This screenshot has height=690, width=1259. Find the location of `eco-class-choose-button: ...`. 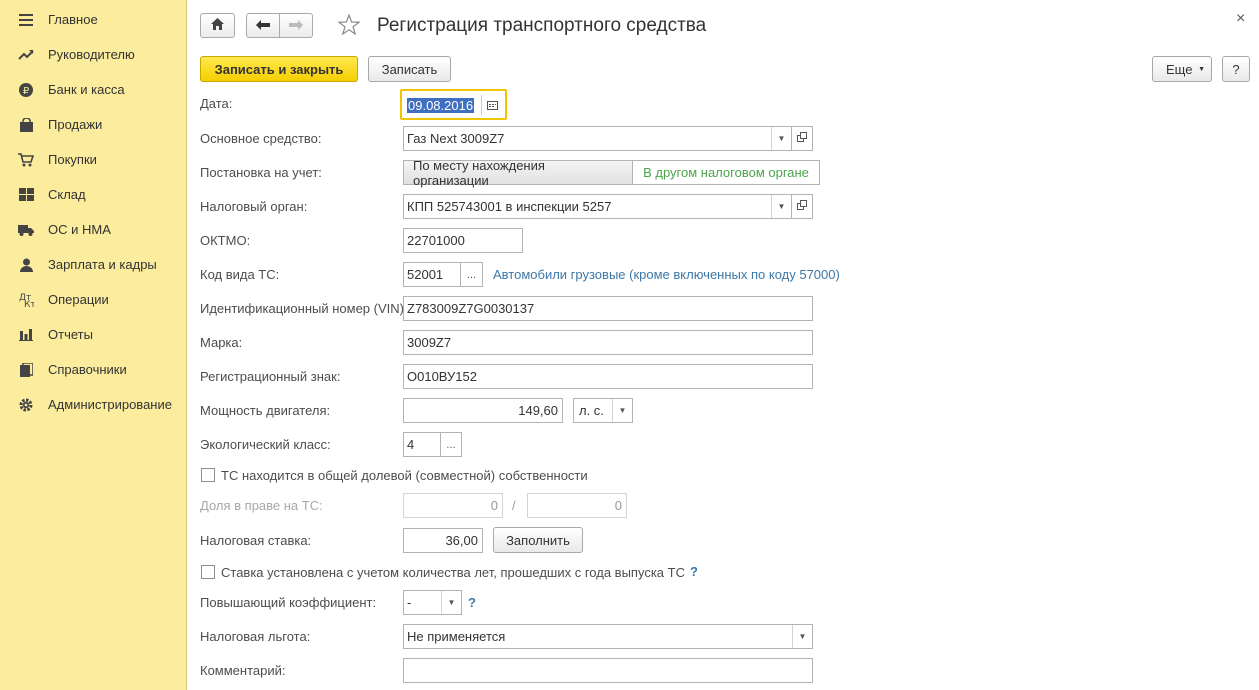

eco-class-choose-button: ... is located at coordinates (451, 444).